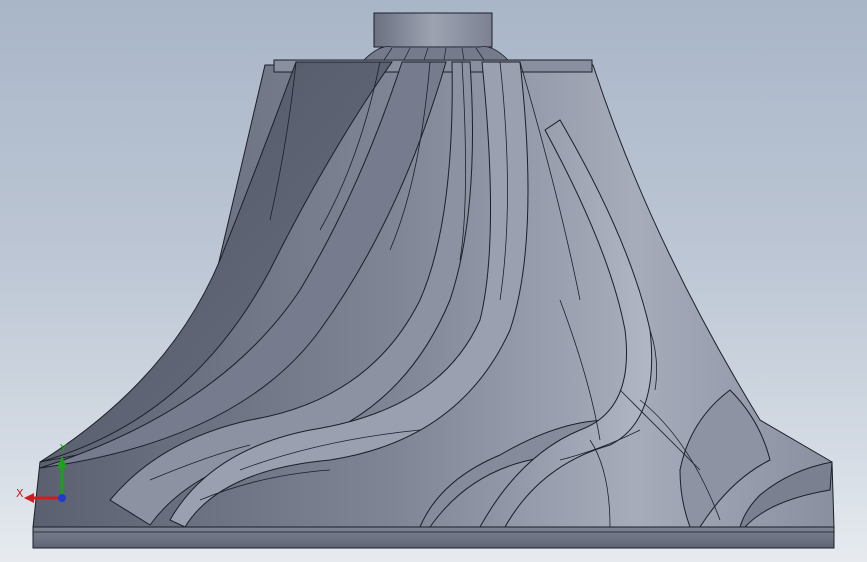  What do you see at coordinates (20, 493) in the screenshot?
I see `x-axis-label: X` at bounding box center [20, 493].